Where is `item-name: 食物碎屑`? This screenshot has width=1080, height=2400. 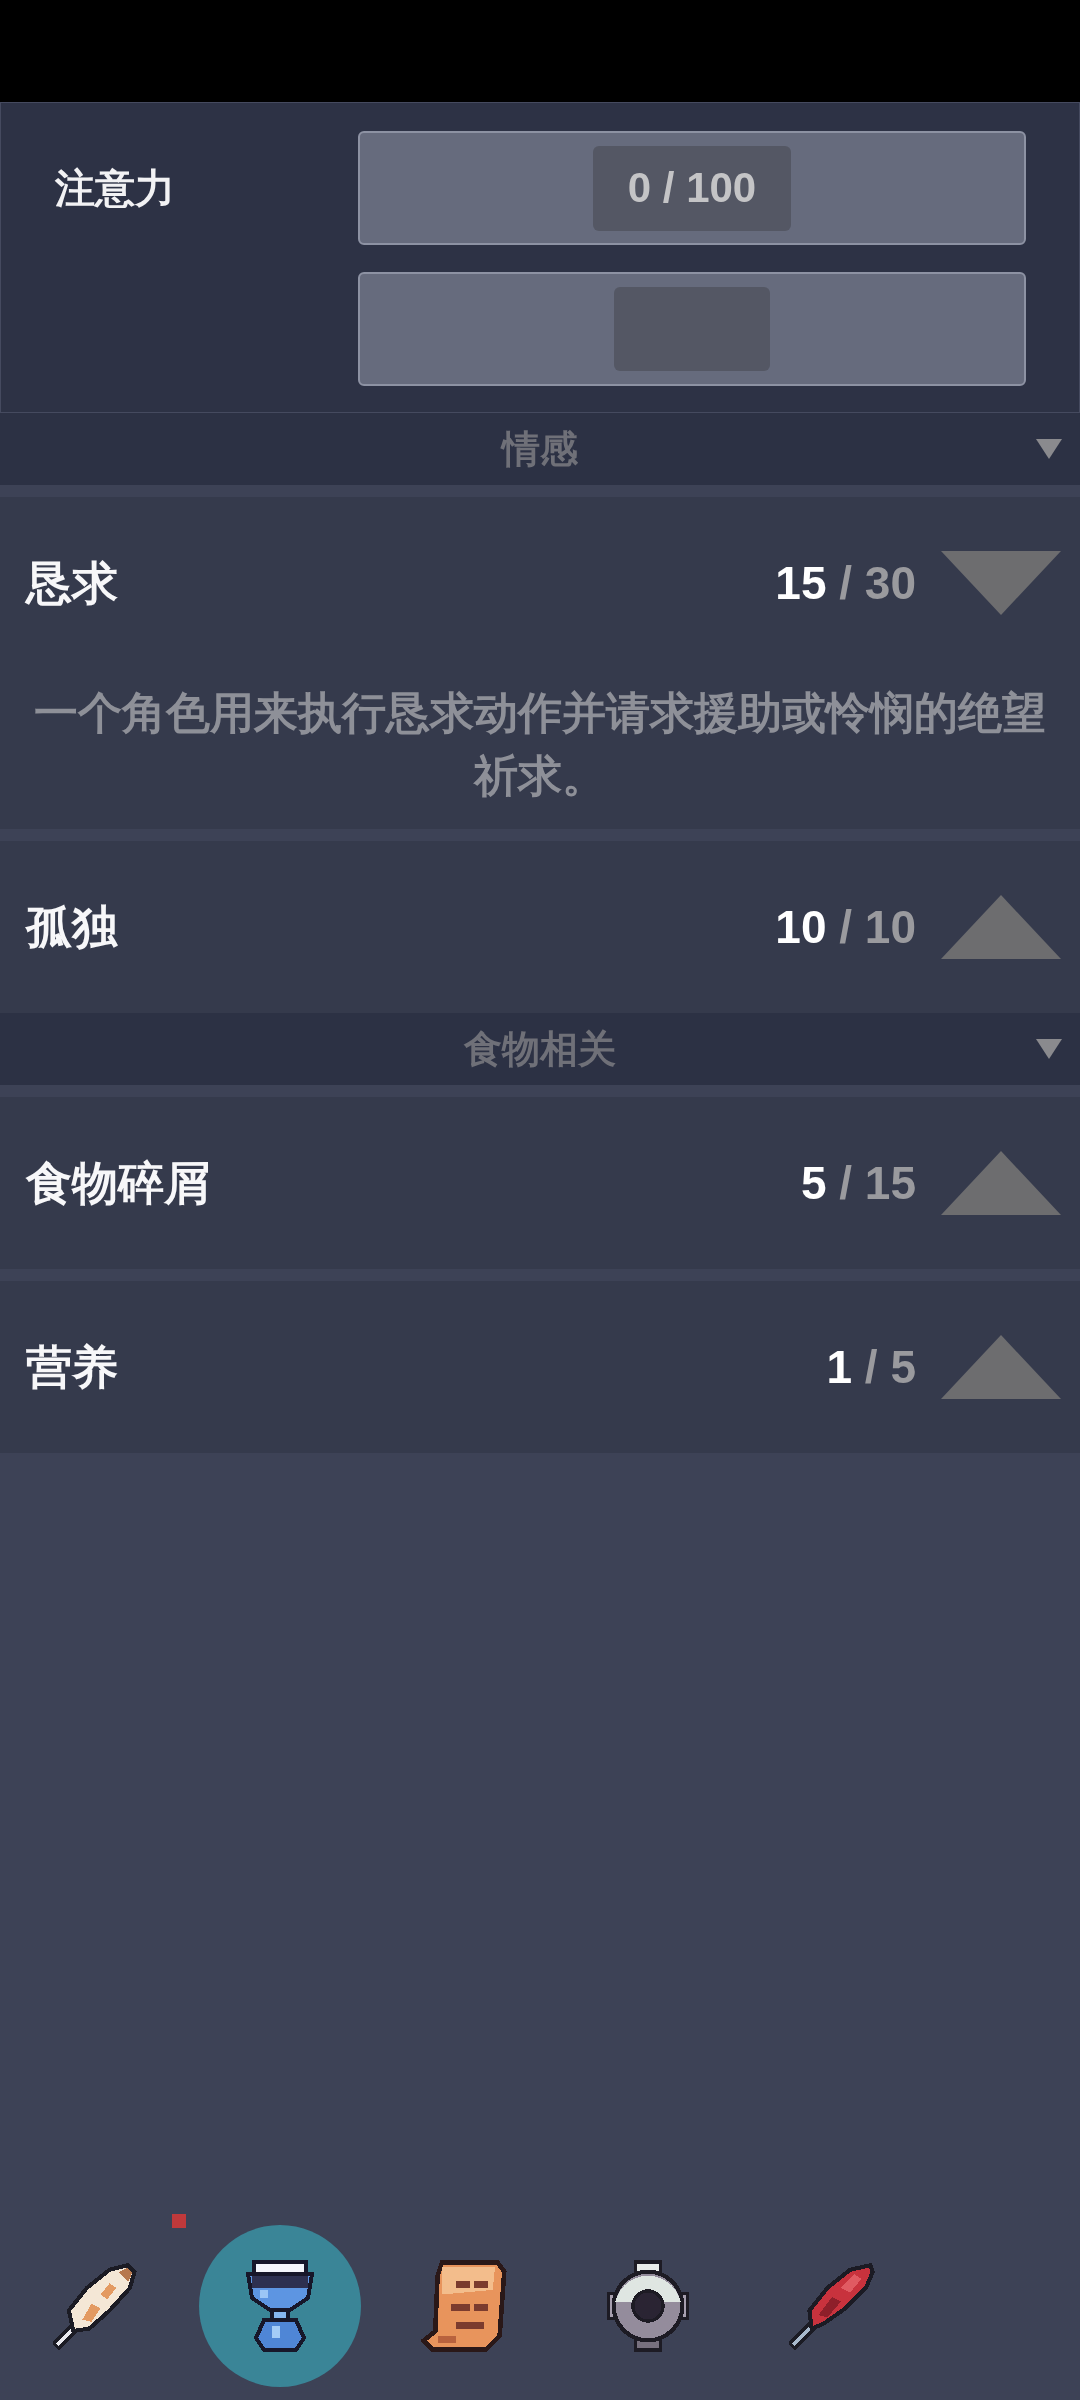 item-name: 食物碎屑 is located at coordinates (118, 1183).